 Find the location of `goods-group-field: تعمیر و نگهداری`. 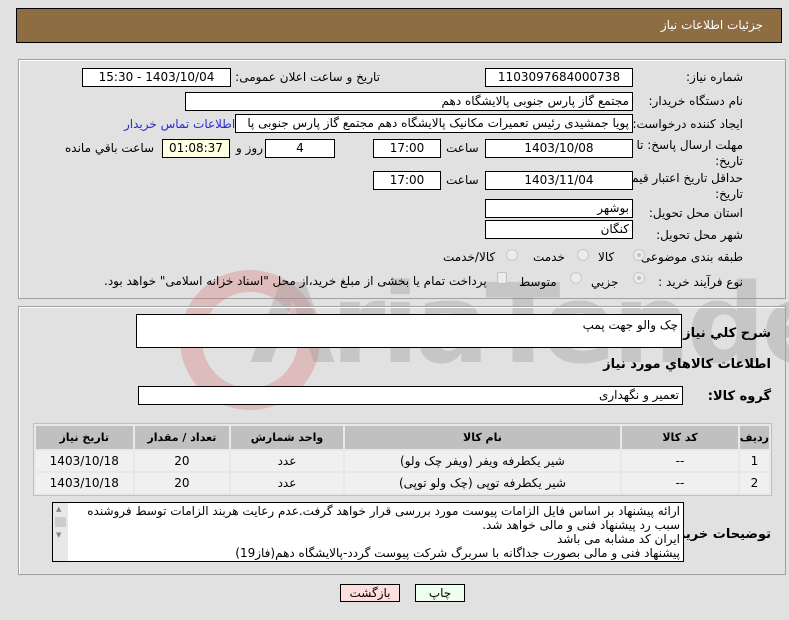

goods-group-field: تعمیر و نگهداری is located at coordinates (410, 395).